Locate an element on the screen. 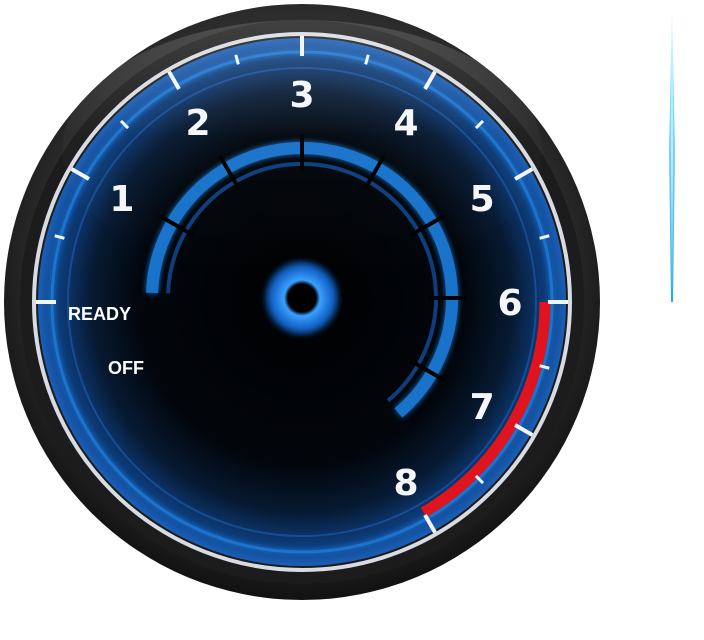 The height and width of the screenshot is (640, 704). off-label: OFF is located at coordinates (126, 368).